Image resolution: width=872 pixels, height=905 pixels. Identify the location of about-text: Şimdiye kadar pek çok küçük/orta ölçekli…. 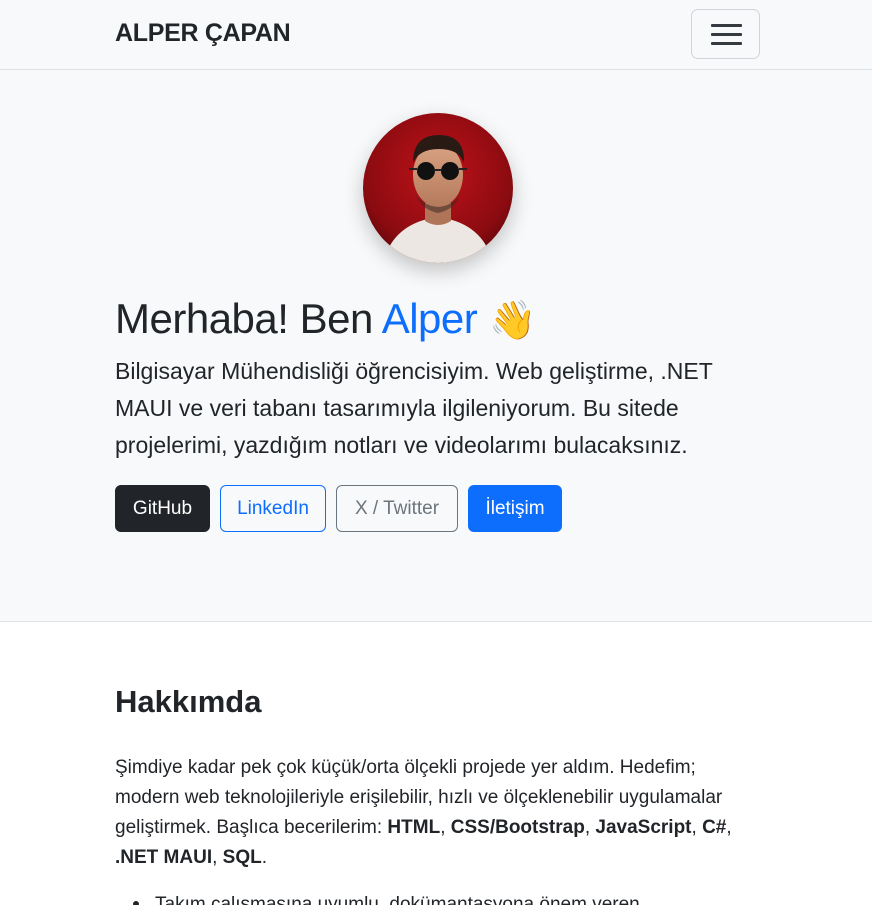
(423, 812).